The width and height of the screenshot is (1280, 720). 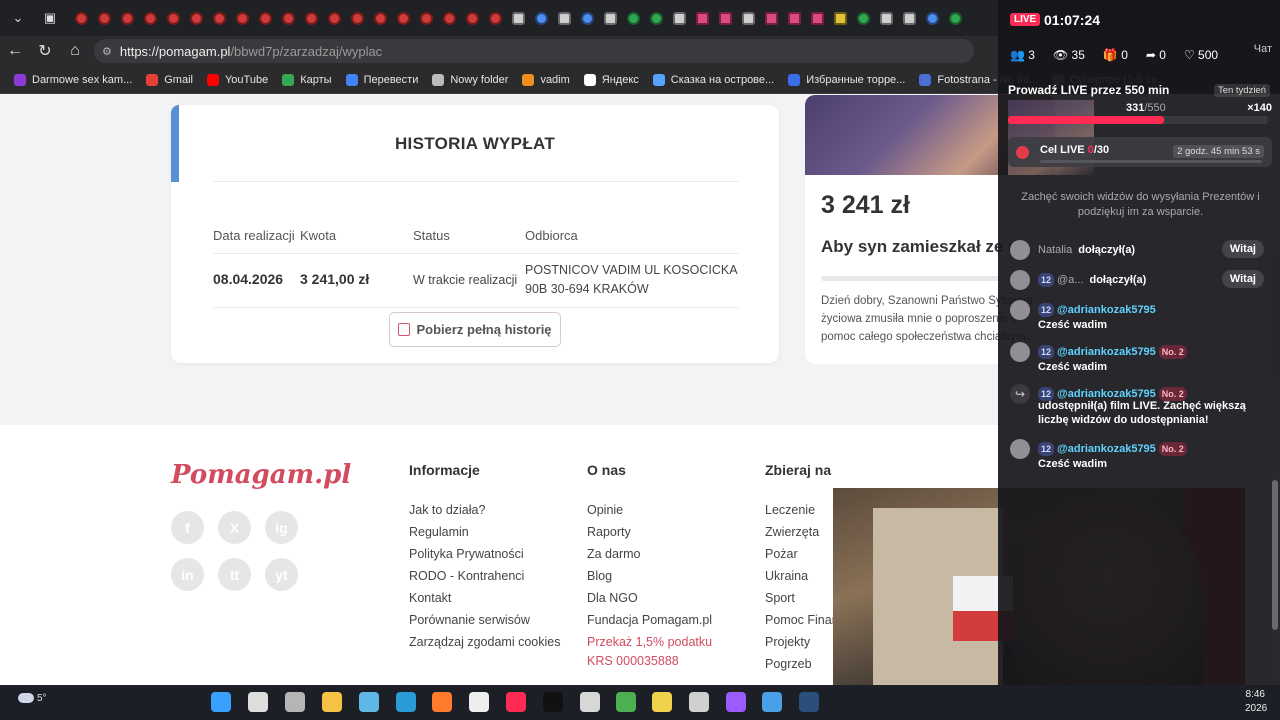 I want to click on linkedin-icon: in, so click(x=187, y=574).